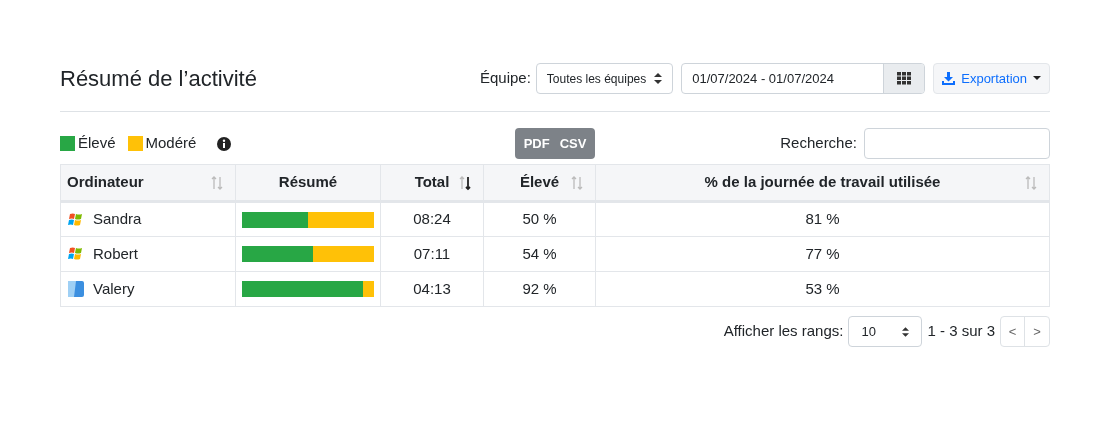 This screenshot has height=440, width=1110. What do you see at coordinates (783, 331) in the screenshot?
I see `page-size-label: Afficher les rangs:` at bounding box center [783, 331].